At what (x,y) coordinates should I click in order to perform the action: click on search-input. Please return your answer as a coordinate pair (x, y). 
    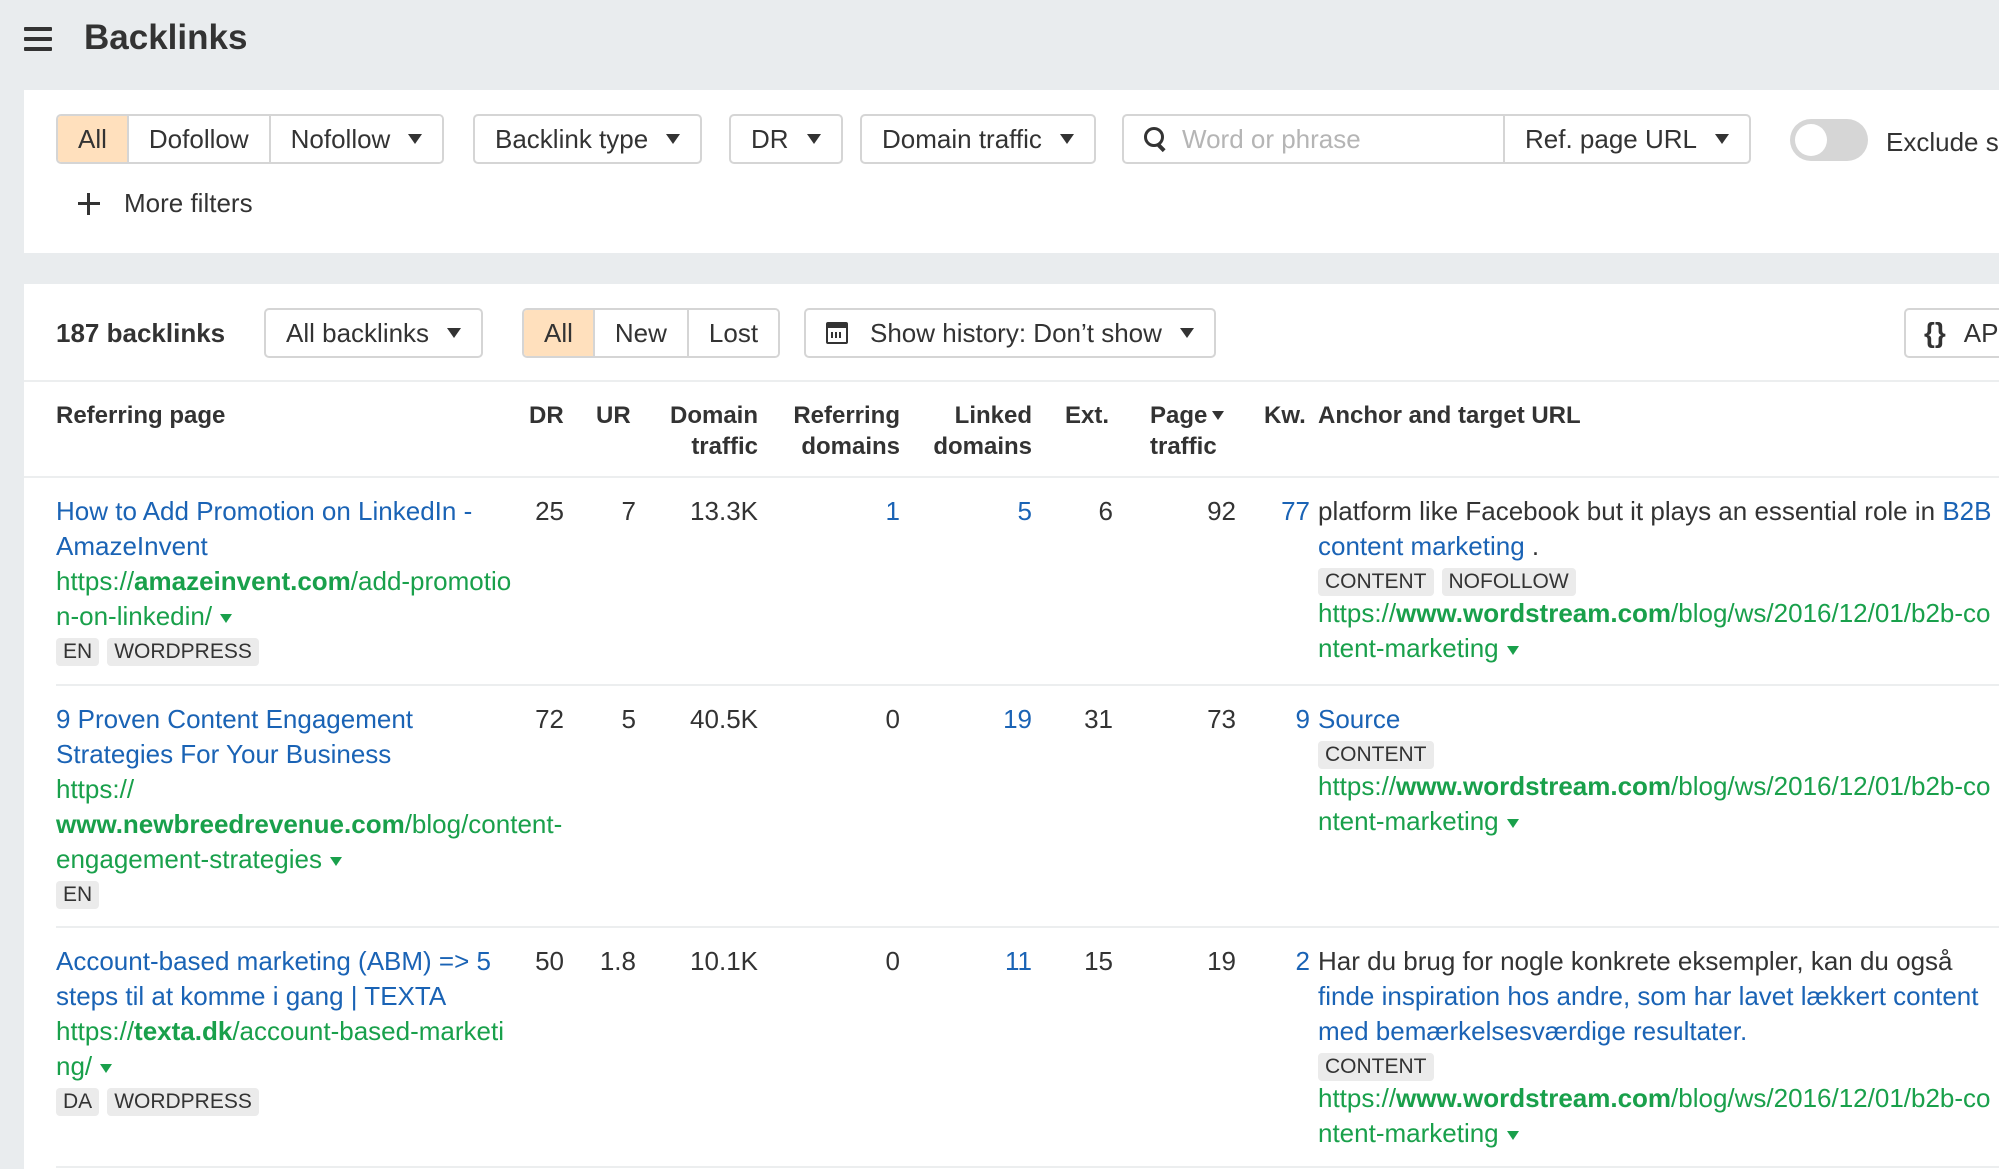
    Looking at the image, I should click on (1332, 139).